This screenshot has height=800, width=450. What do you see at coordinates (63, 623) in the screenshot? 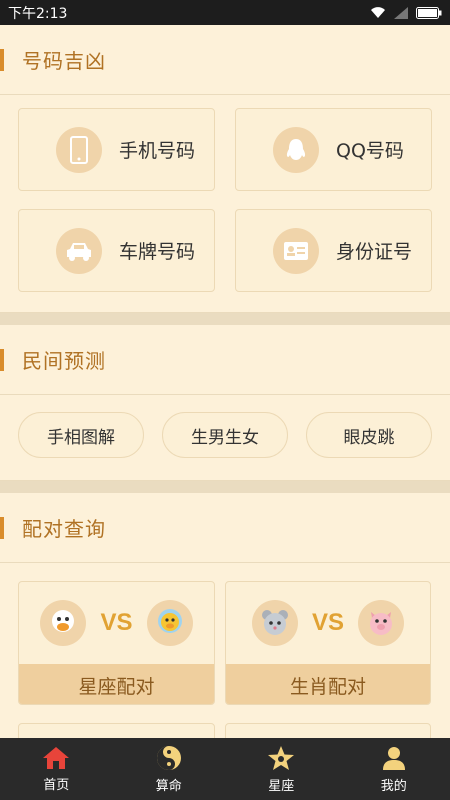
I see `duck-avatar-icon` at bounding box center [63, 623].